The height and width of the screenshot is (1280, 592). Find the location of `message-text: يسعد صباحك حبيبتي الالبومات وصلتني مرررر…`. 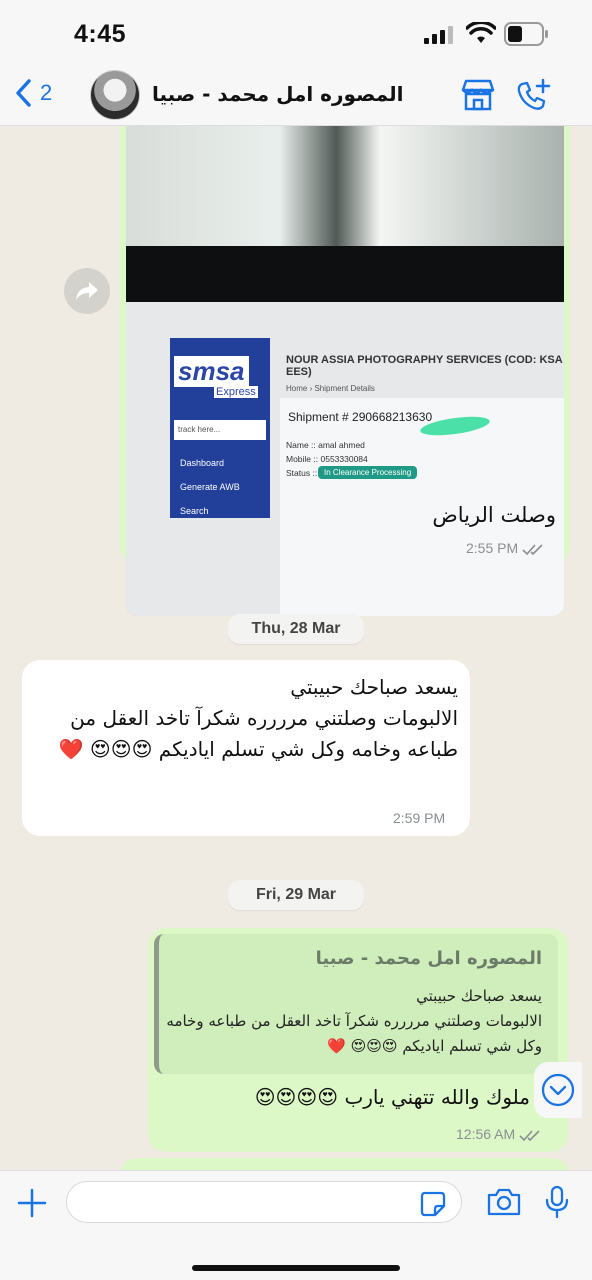

message-text: يسعد صباحك حبيبتي الالبومات وصلتني مرررر… is located at coordinates (258, 718).